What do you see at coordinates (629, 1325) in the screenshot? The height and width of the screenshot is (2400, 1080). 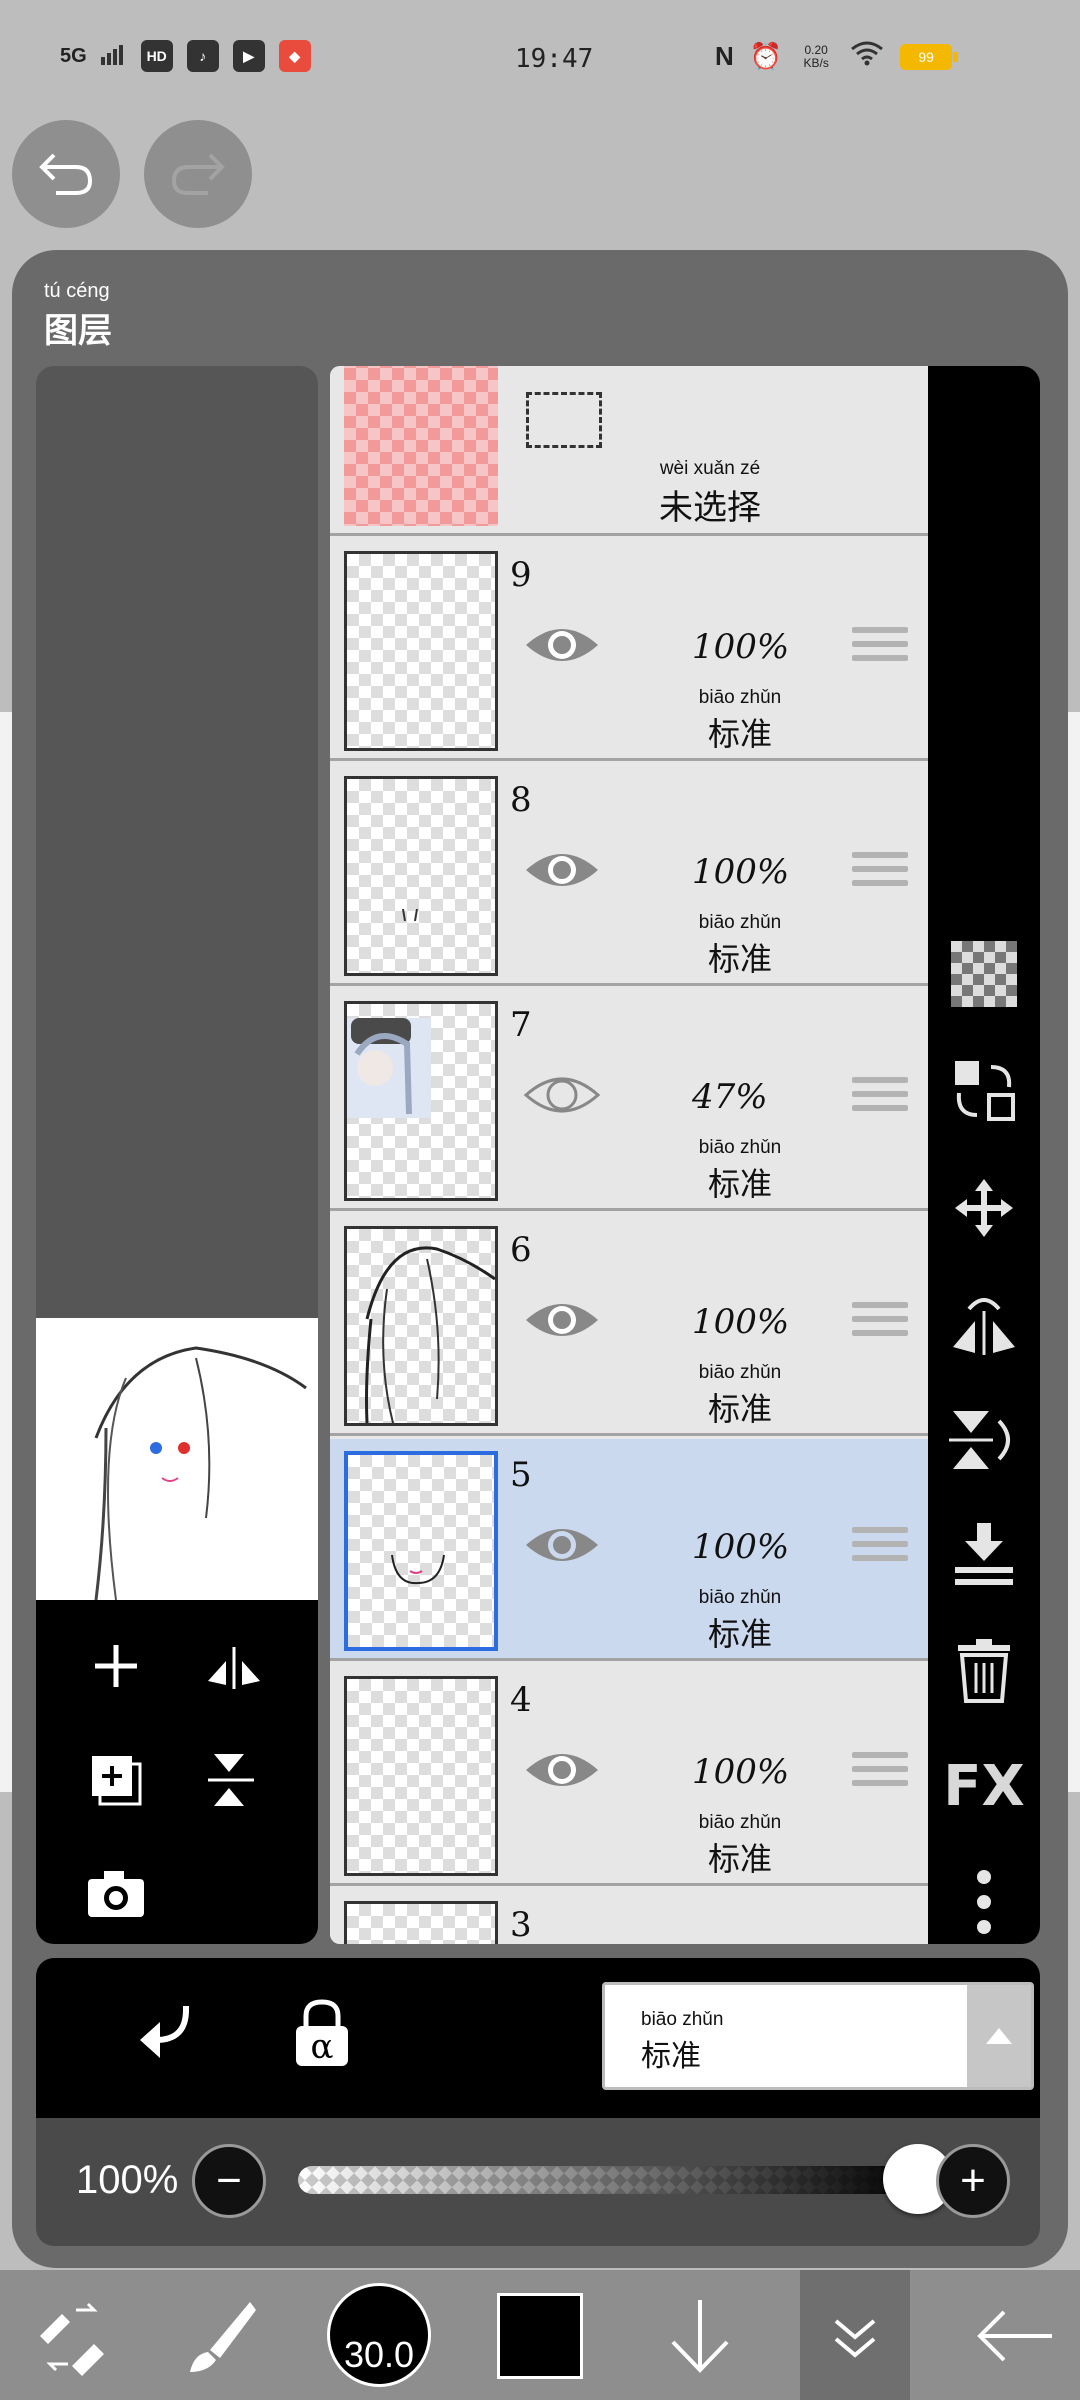 I see `layer-row: 6 100% biāo zhǔn 标准` at bounding box center [629, 1325].